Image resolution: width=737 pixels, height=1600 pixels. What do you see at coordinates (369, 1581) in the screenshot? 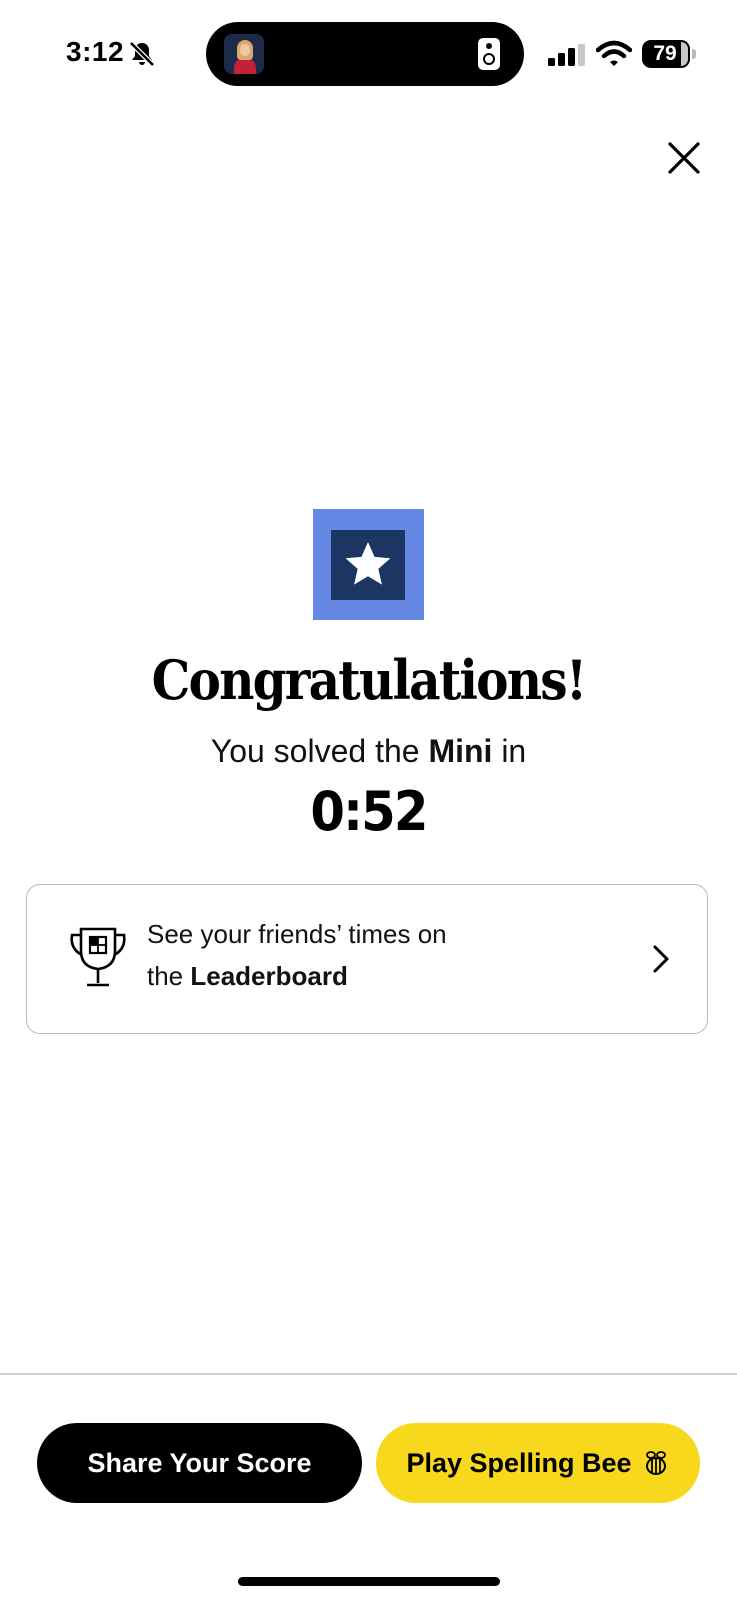
I see `home-indicator` at bounding box center [369, 1581].